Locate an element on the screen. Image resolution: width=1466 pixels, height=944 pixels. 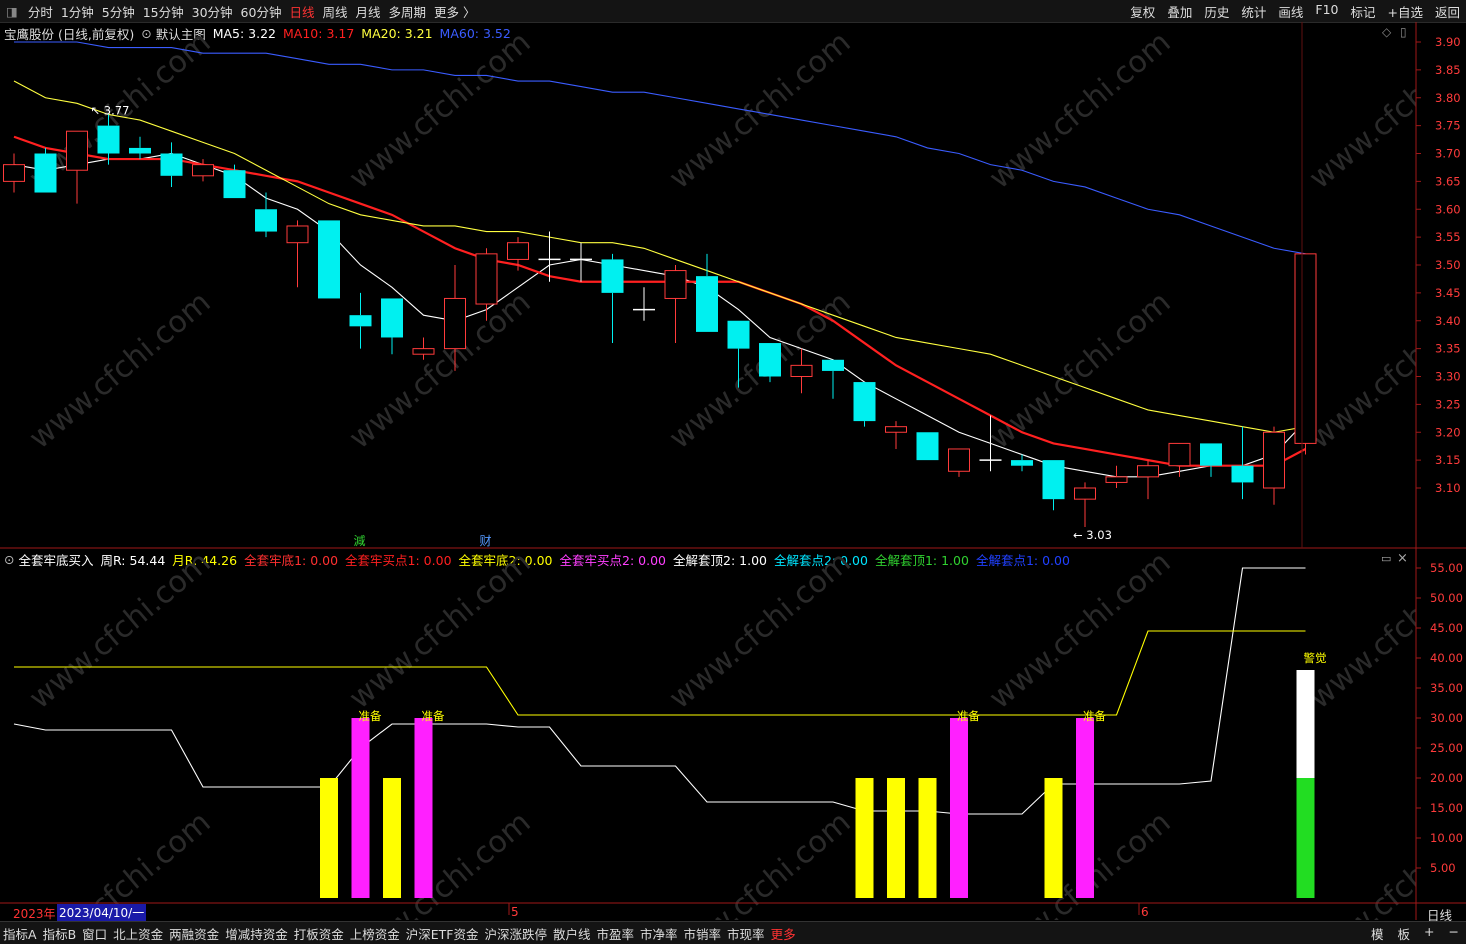
indicator-tab-1: 指标B is located at coordinates (60, 933).